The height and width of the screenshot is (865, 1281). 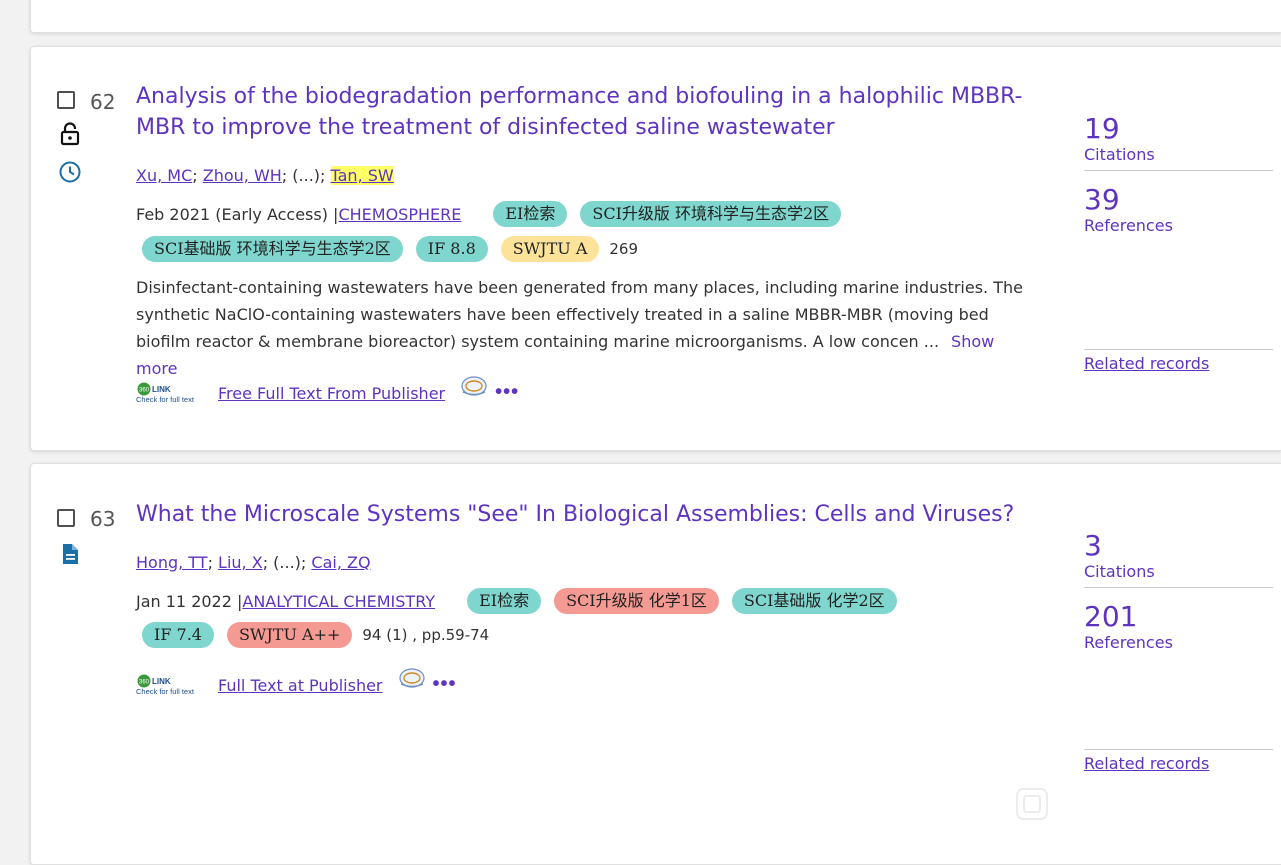 I want to click on impact-factor-badge: IF 8.8, so click(x=451, y=249).